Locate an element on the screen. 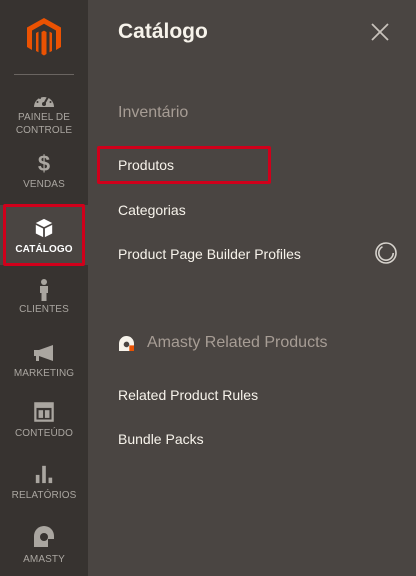  close-icon is located at coordinates (380, 32).